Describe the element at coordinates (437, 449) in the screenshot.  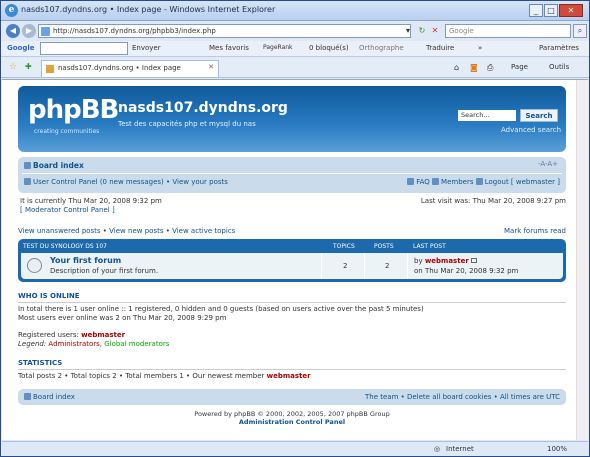
I see `internet-zone-icon: ◎` at that location.